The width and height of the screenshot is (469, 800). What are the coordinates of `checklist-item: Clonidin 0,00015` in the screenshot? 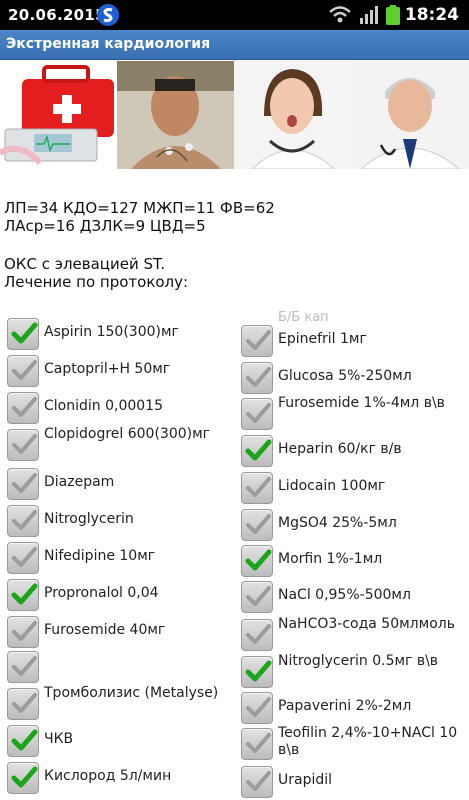 It's located at (122, 409).